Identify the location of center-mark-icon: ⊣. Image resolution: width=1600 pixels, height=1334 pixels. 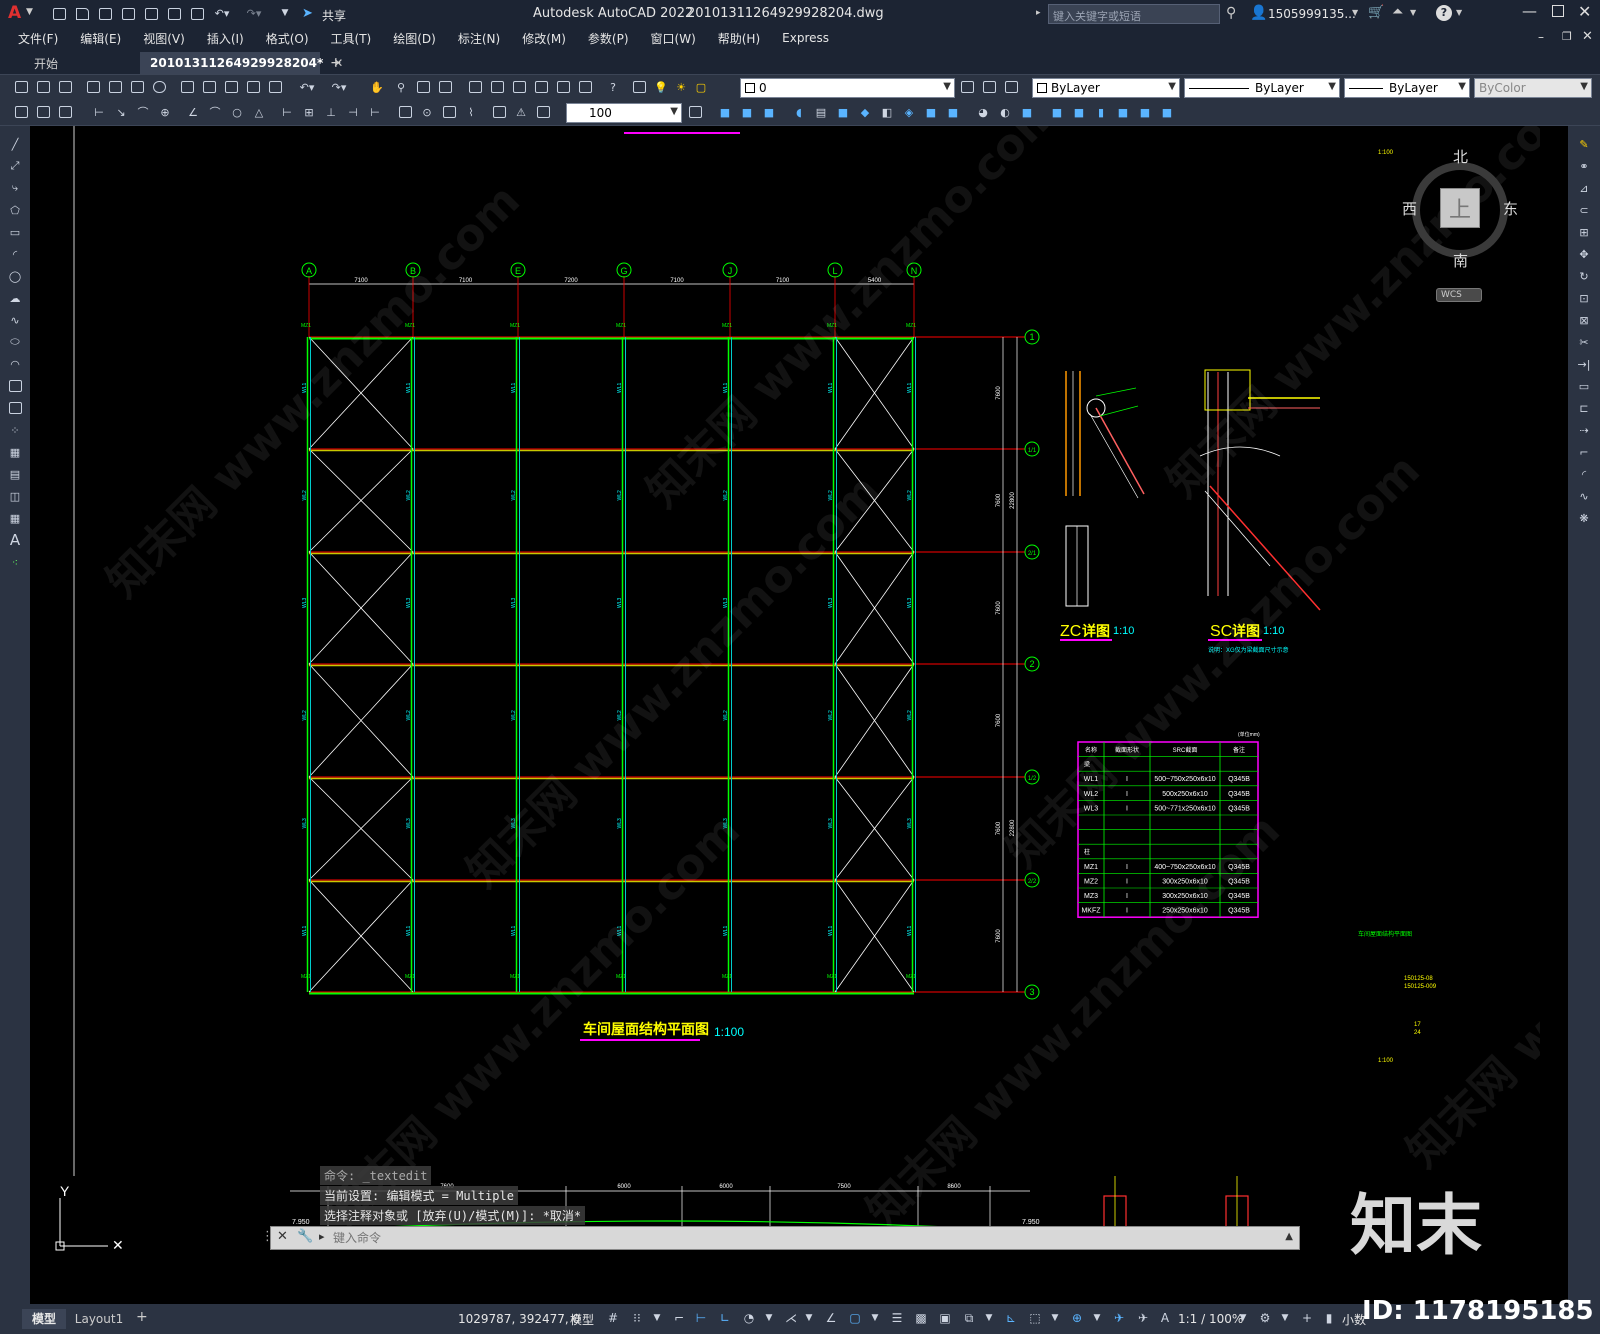
(353, 112).